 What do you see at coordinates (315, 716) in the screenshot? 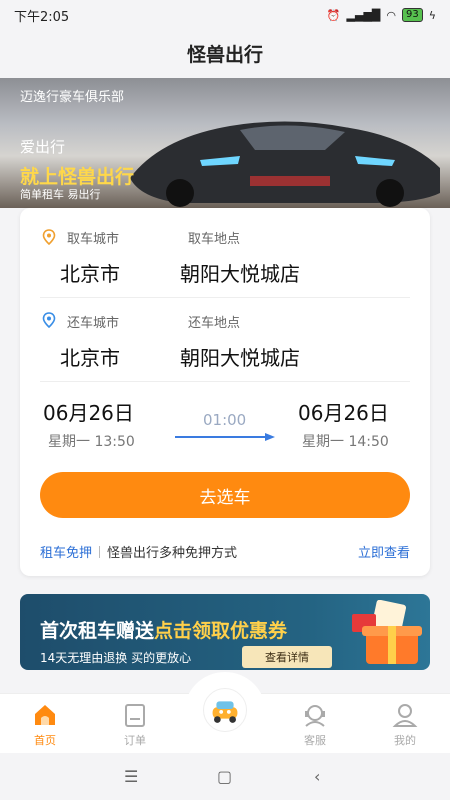
I see `service-icon` at bounding box center [315, 716].